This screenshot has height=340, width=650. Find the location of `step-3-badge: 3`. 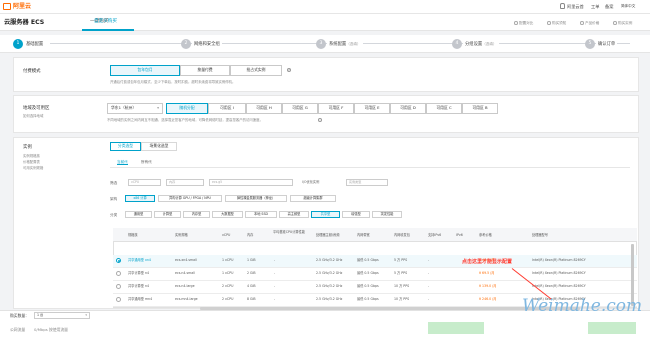

step-3-badge: 3 is located at coordinates (321, 44).